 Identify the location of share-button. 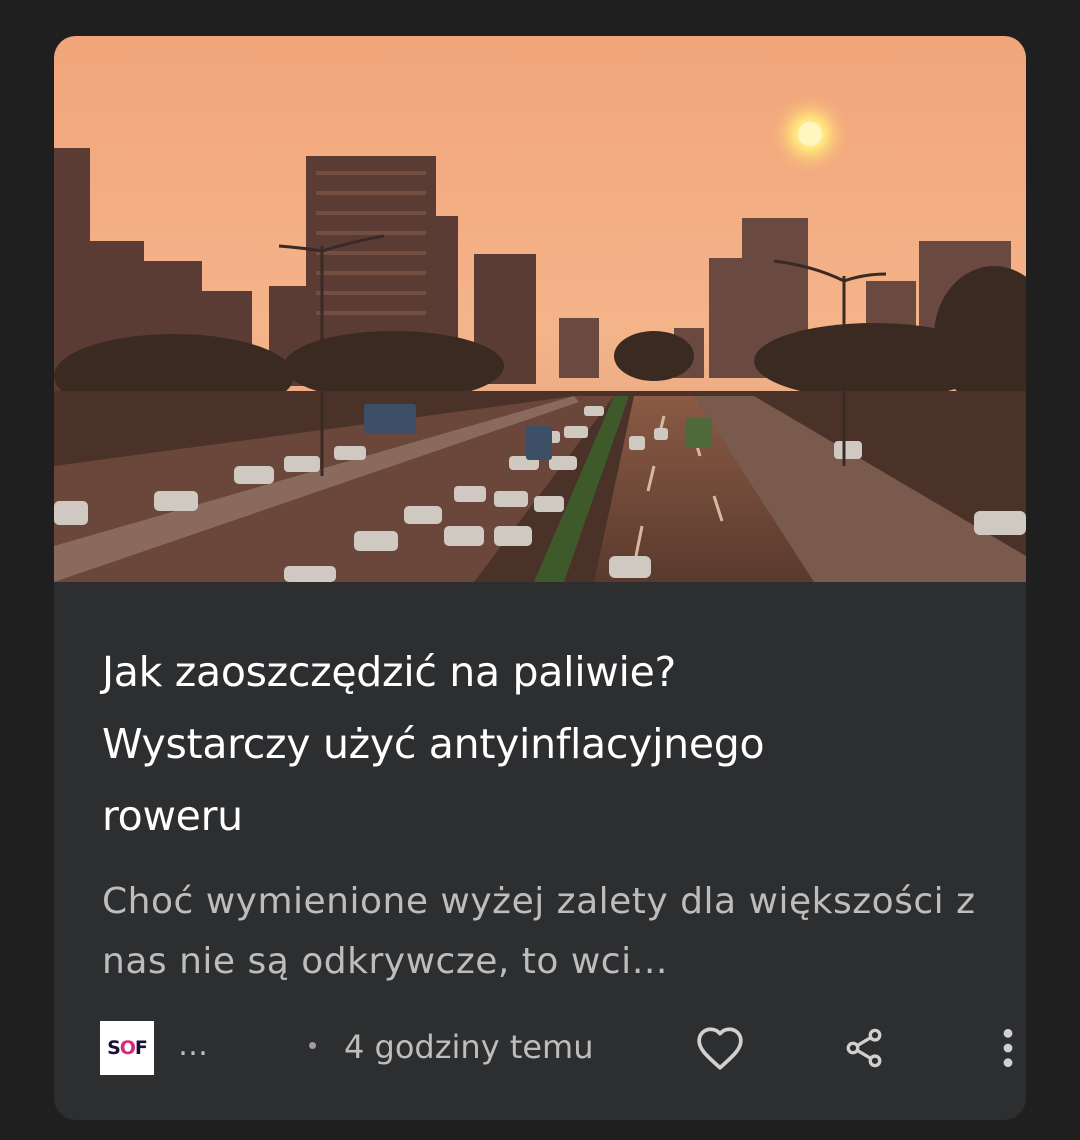
(864, 1048).